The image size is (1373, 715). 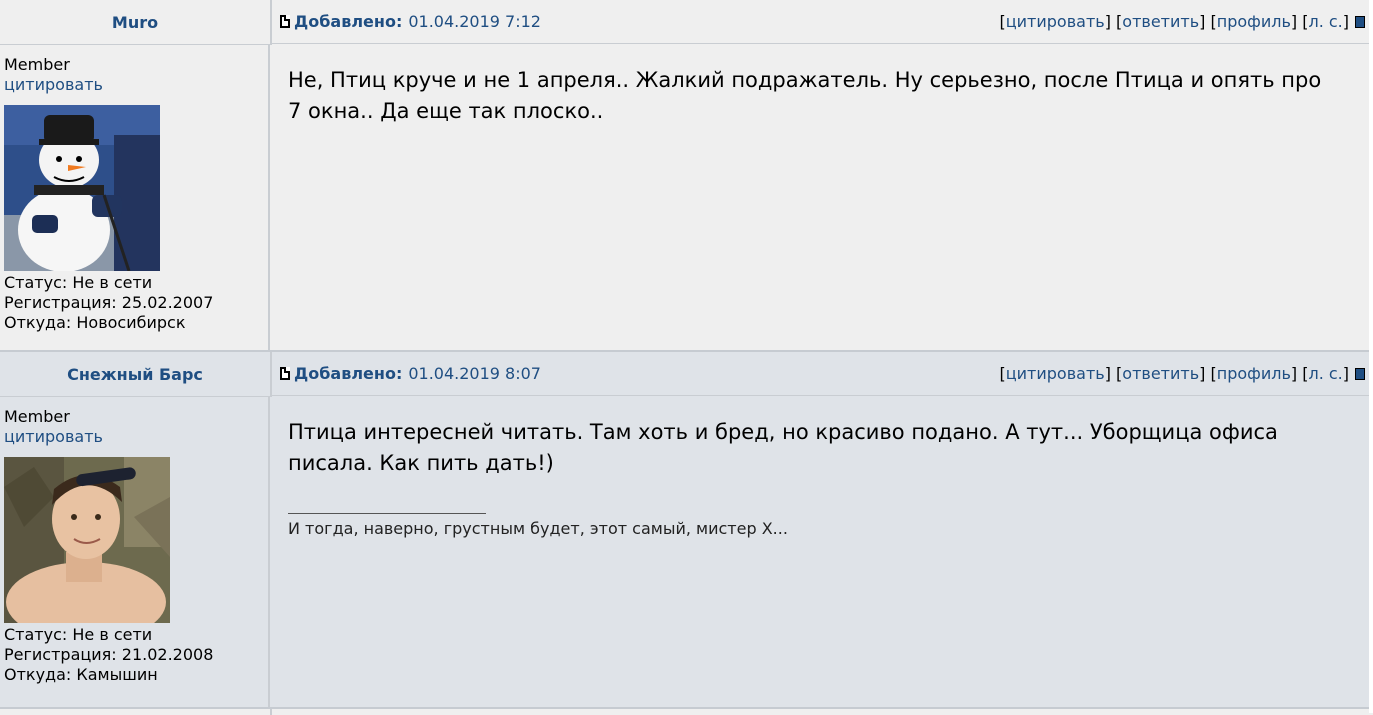 I want to click on page-edge, so click(x=1371, y=356).